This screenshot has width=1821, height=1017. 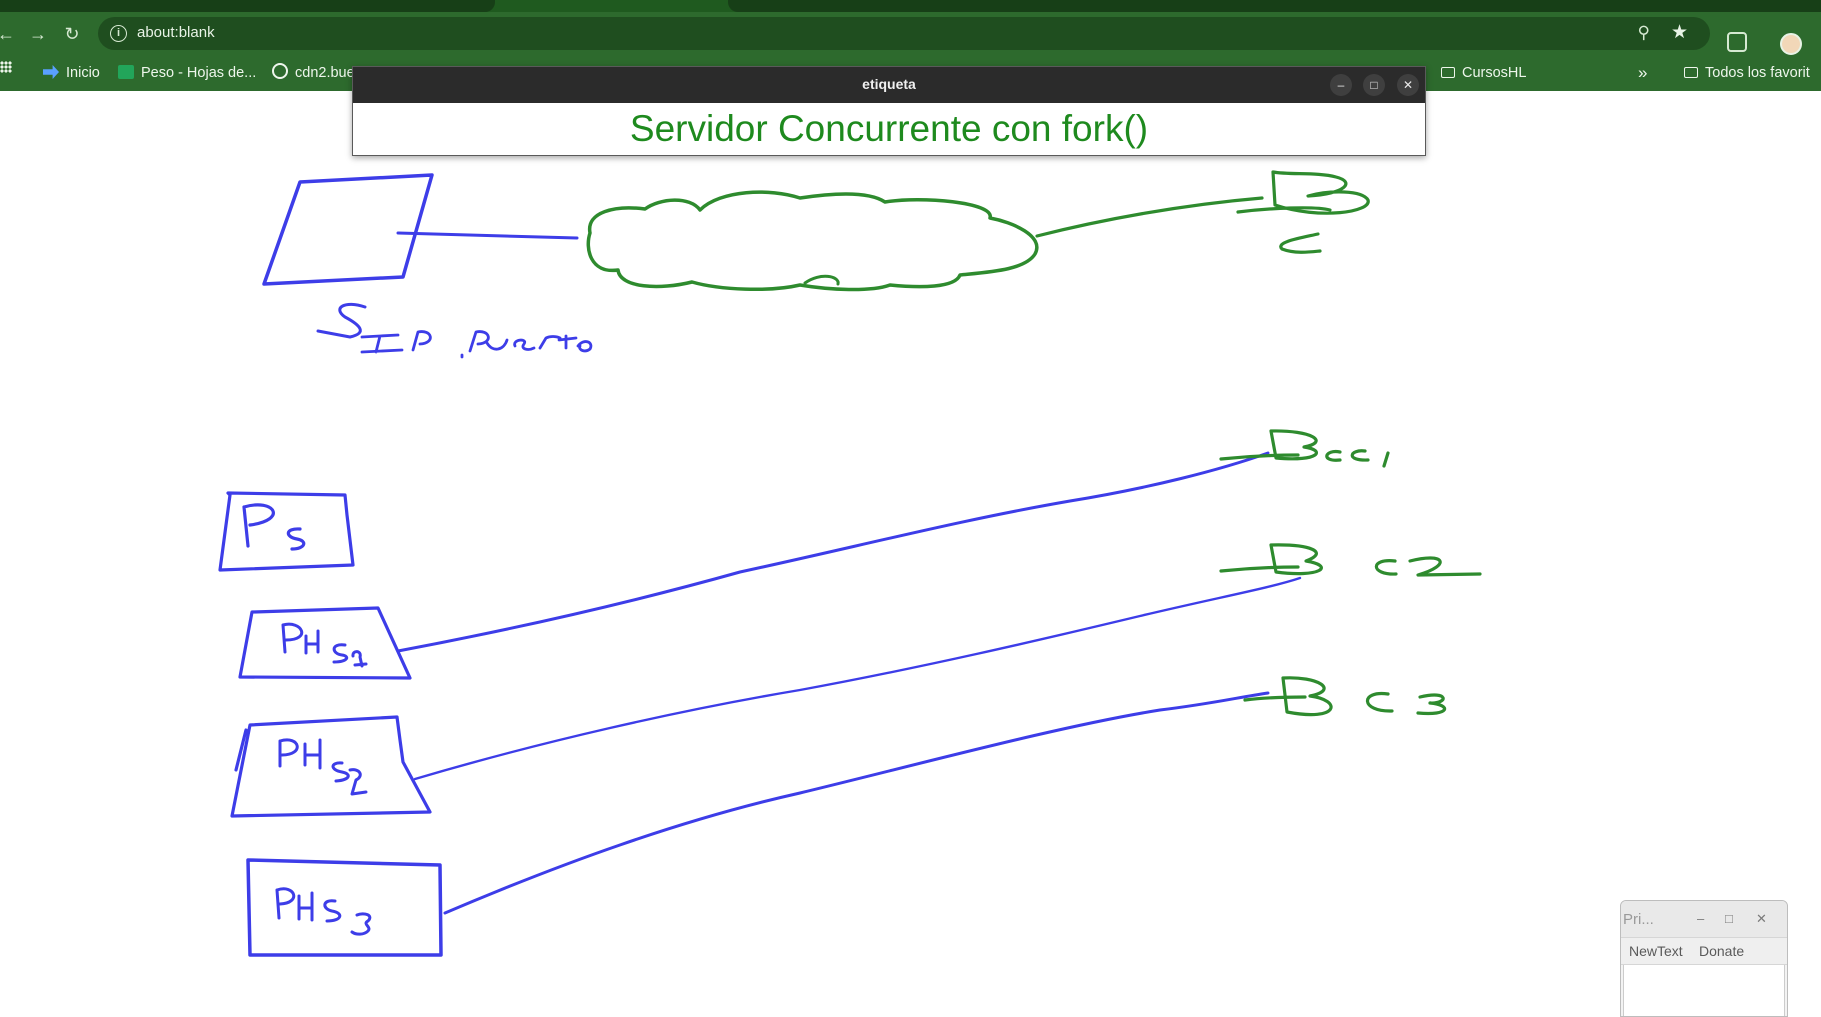 I want to click on label-ps-sketch, so click(x=274, y=527).